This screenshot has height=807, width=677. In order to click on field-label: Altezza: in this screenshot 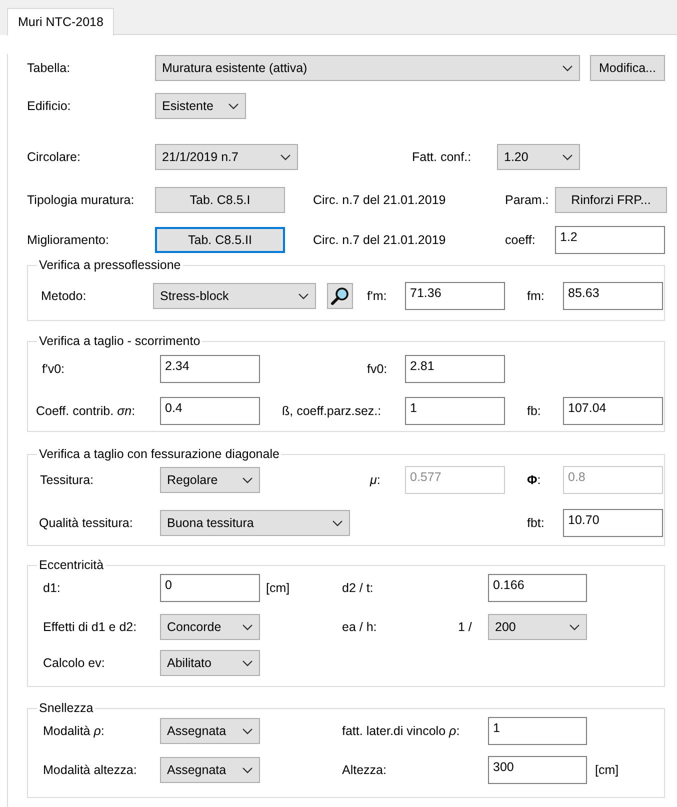, I will do `click(365, 770)`.